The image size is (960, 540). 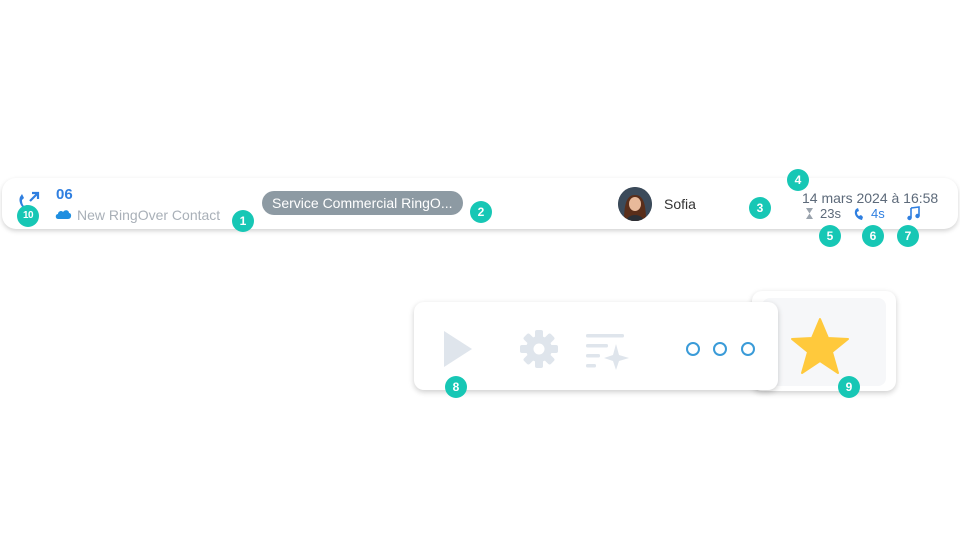 What do you see at coordinates (458, 349) in the screenshot?
I see `play-icon` at bounding box center [458, 349].